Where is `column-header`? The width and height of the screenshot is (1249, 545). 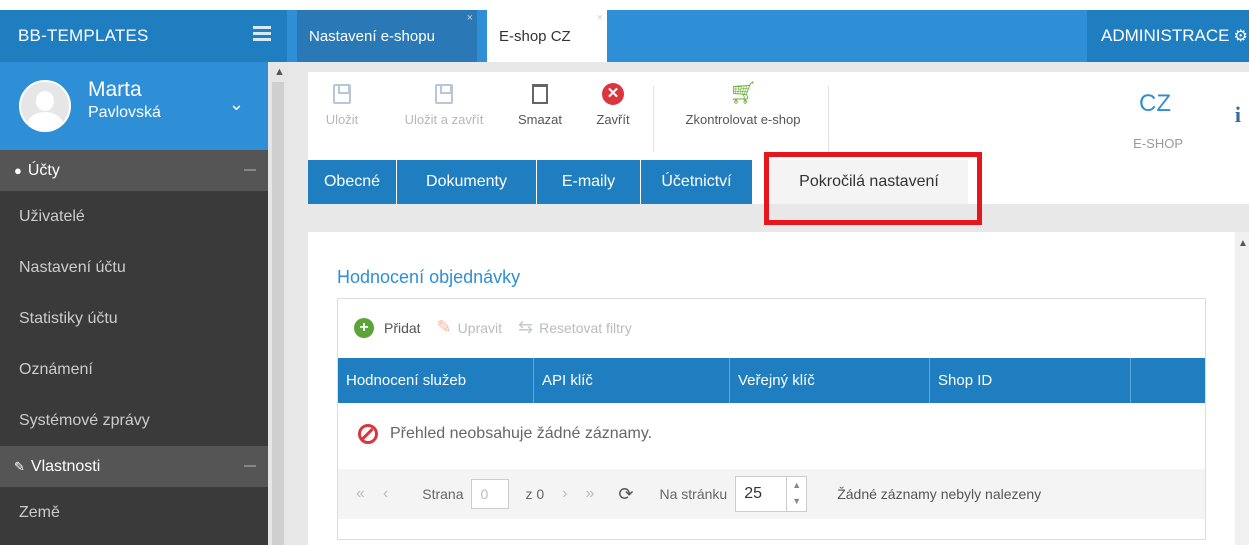 column-header is located at coordinates (1168, 380).